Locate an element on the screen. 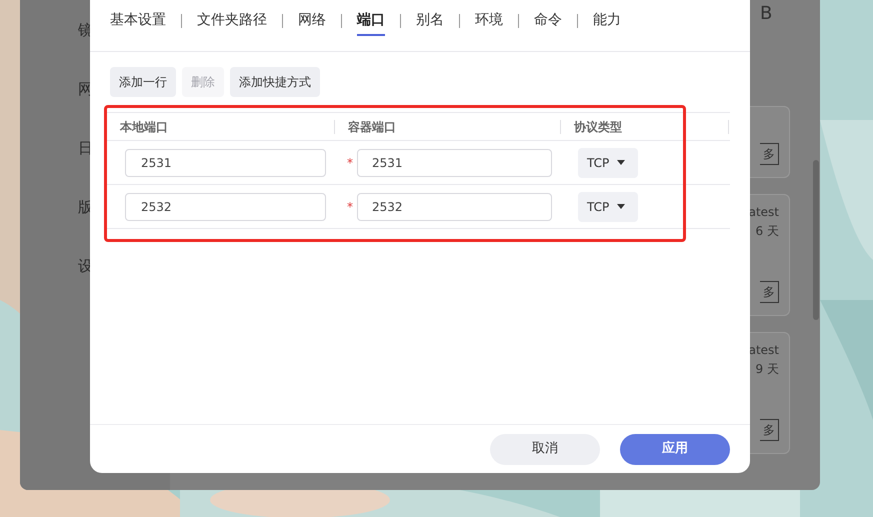  tab: 命令 is located at coordinates (548, 18).